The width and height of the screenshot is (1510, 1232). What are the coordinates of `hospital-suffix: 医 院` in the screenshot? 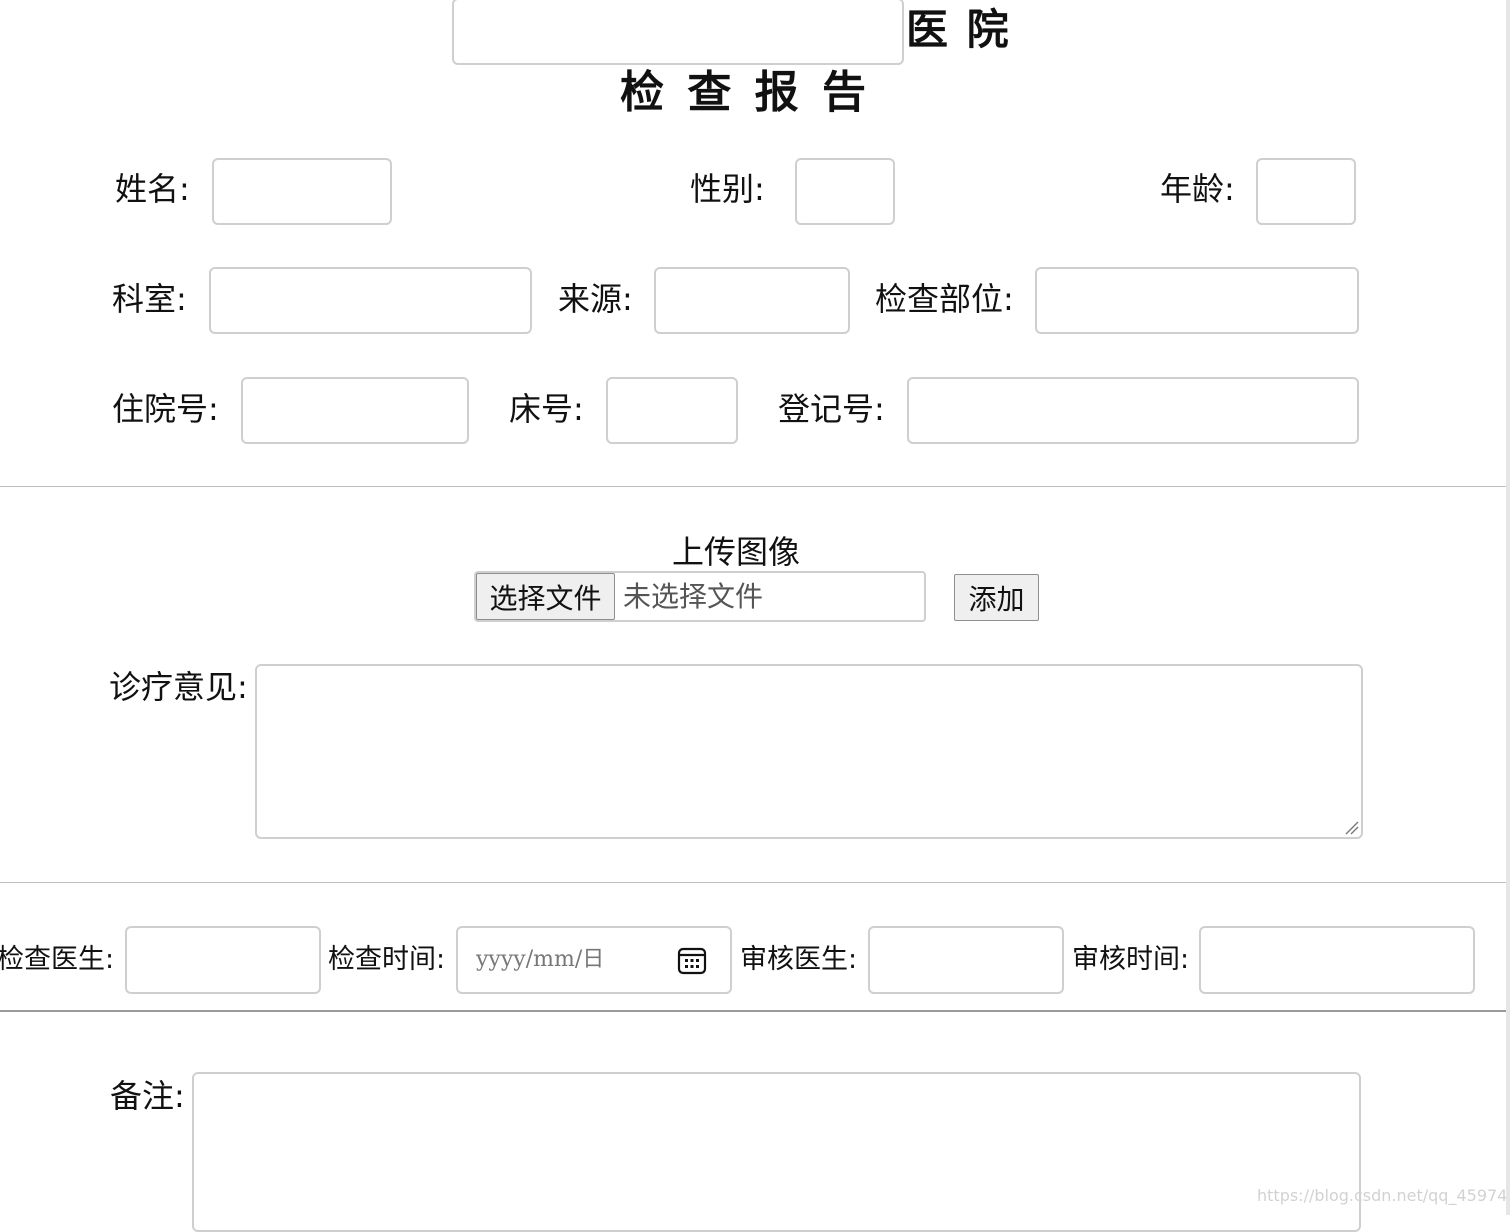 It's located at (958, 29).